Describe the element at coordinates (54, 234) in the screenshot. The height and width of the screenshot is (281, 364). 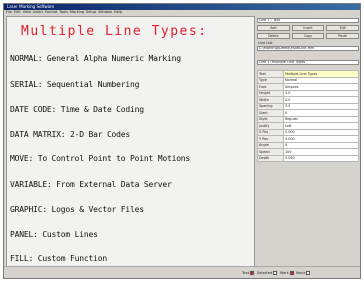
I see `line-panel: PANEL: Custom Lines` at that location.